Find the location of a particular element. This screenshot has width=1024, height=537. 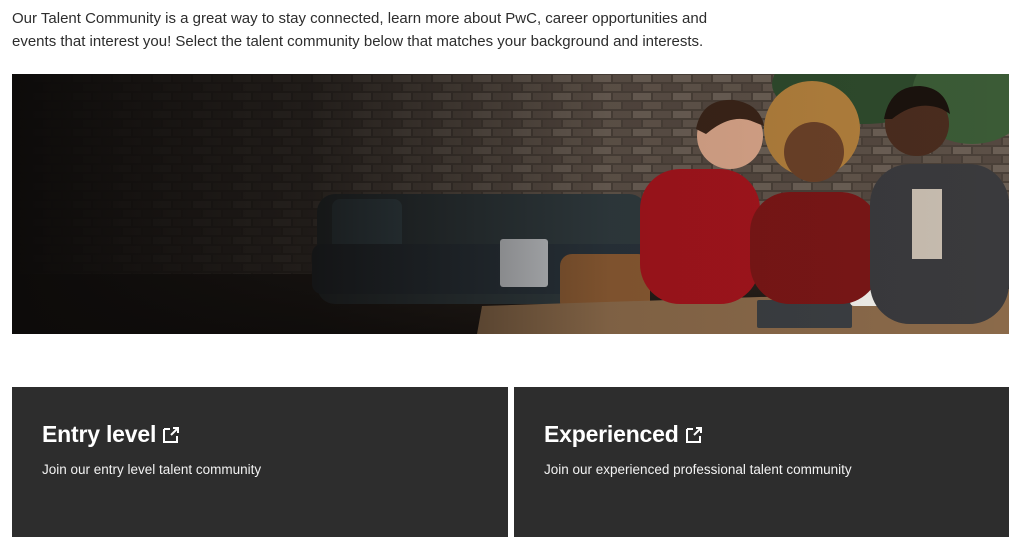

experienced-title-link: Experienced is located at coordinates (623, 434).